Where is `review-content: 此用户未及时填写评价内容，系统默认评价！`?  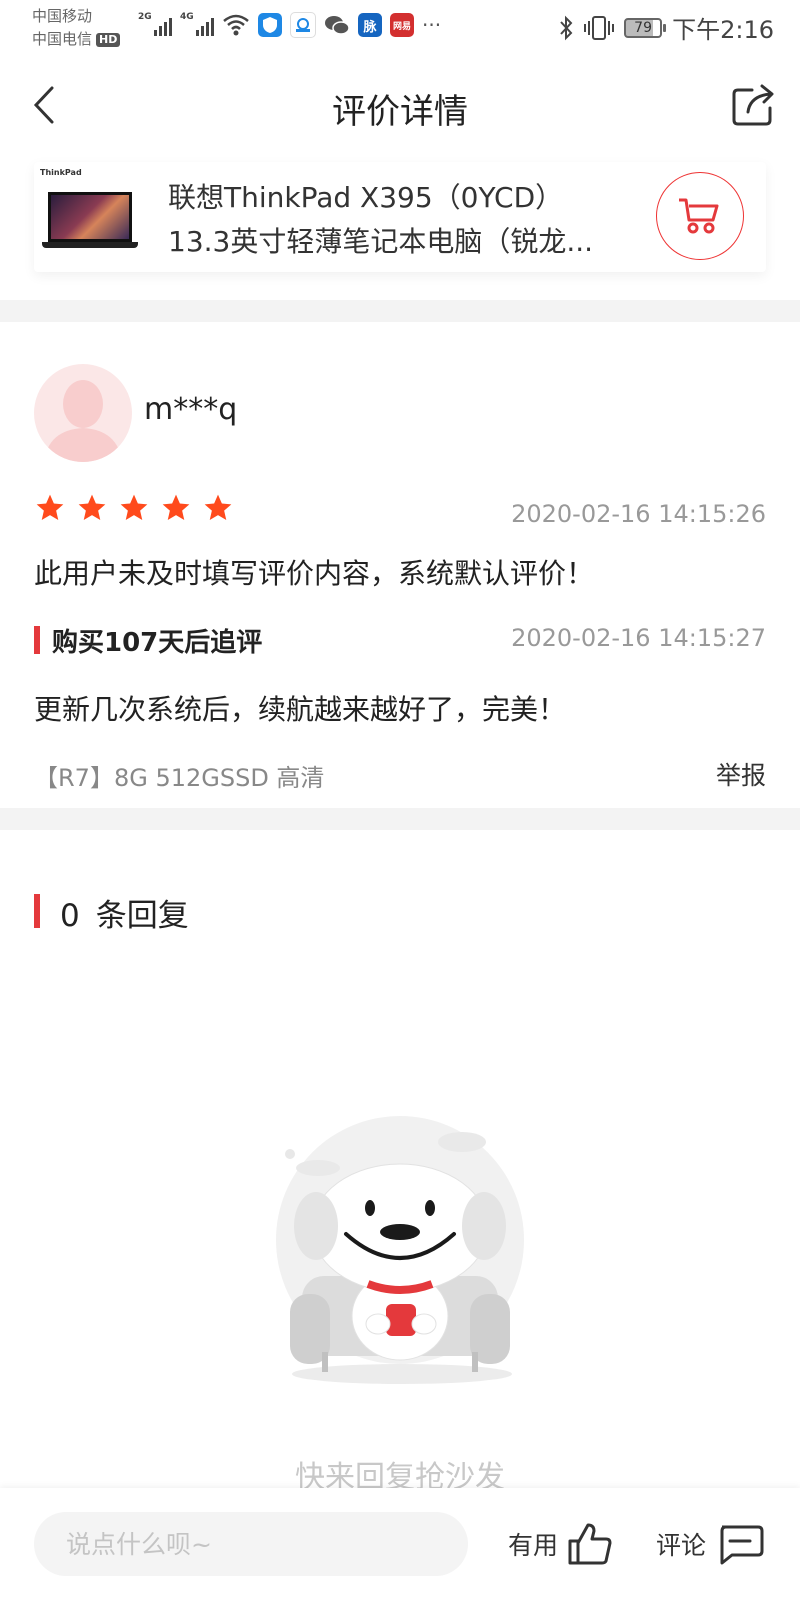 review-content: 此用户未及时填写评价内容，系统默认评价！ is located at coordinates (314, 573).